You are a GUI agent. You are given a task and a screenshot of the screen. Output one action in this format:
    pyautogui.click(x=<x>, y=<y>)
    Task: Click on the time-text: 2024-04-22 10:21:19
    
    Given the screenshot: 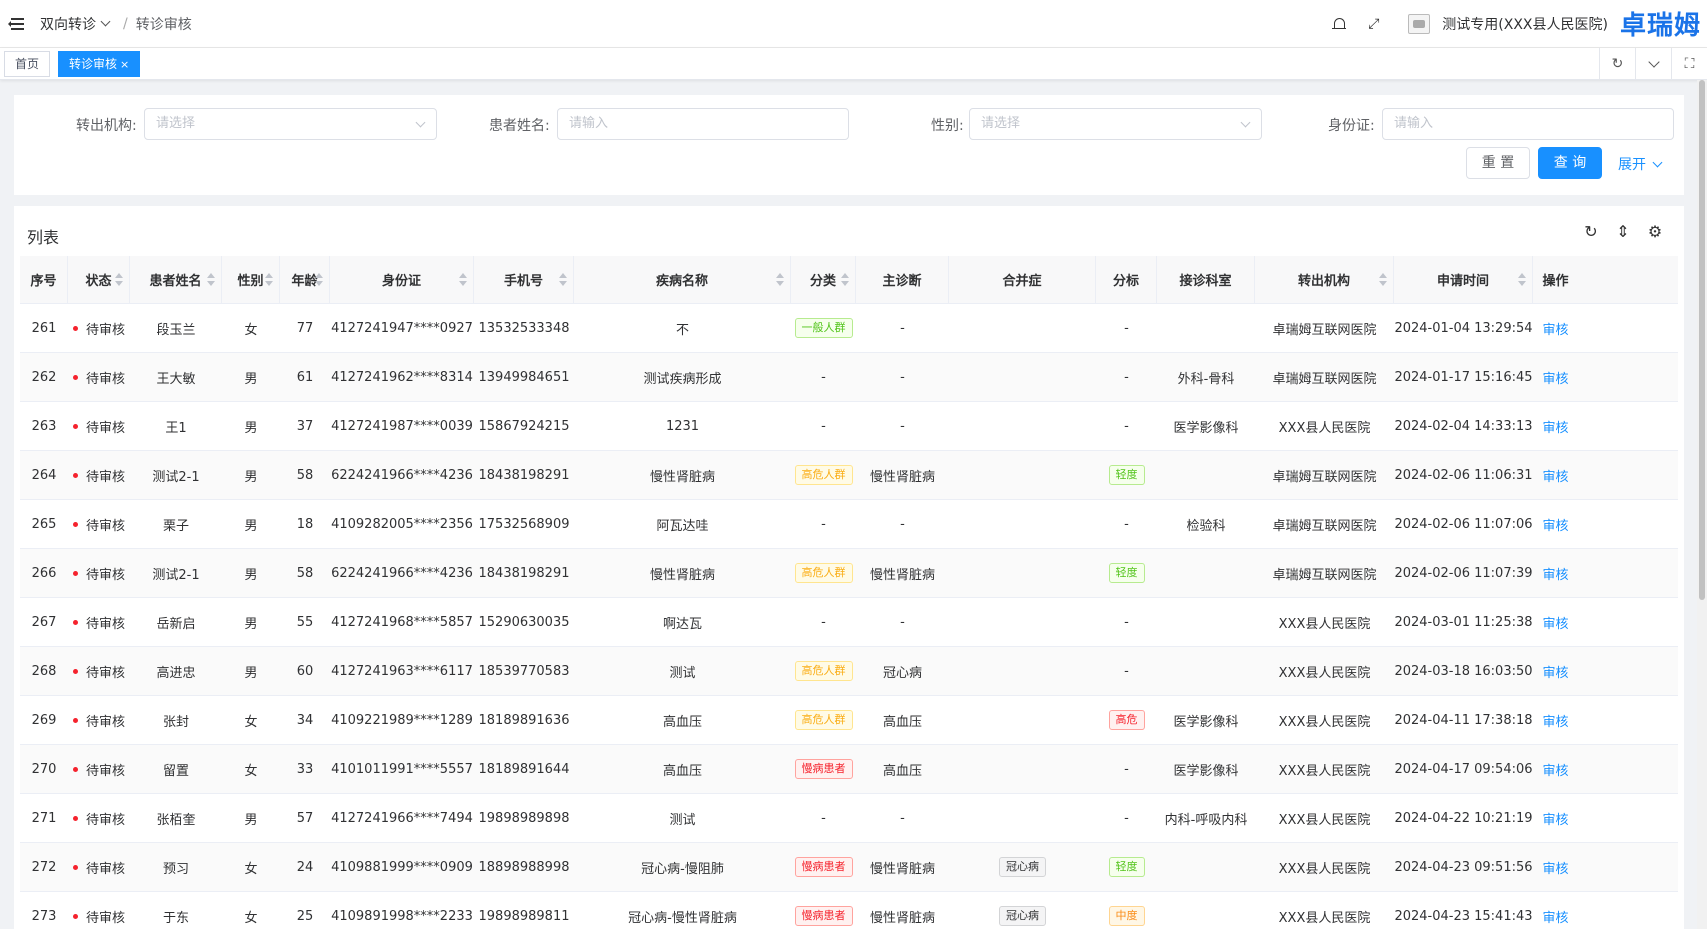 What is the action you would take?
    pyautogui.click(x=1463, y=818)
    